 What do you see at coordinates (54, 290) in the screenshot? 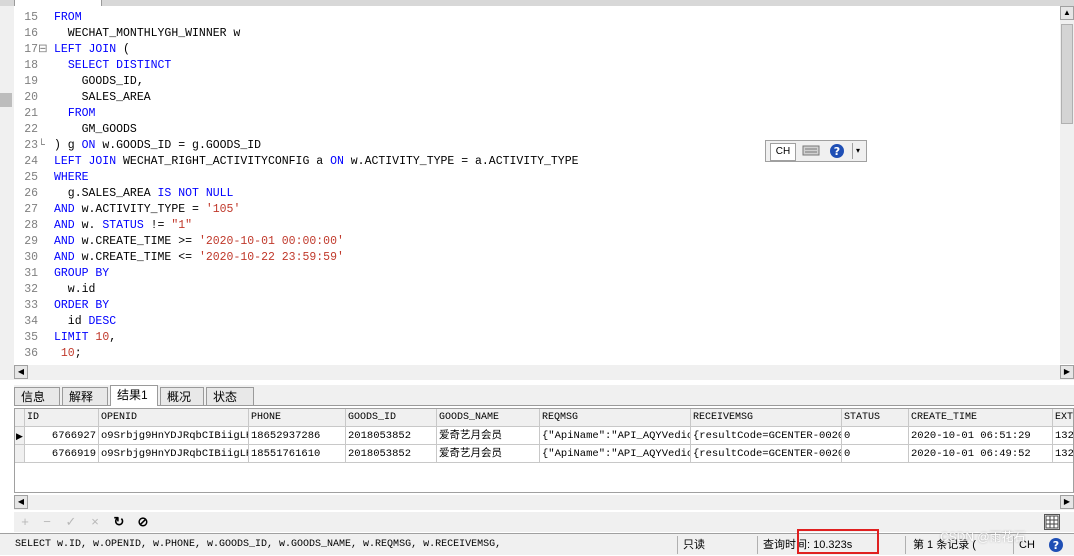
I see `code-line: 32 w.id` at bounding box center [54, 290].